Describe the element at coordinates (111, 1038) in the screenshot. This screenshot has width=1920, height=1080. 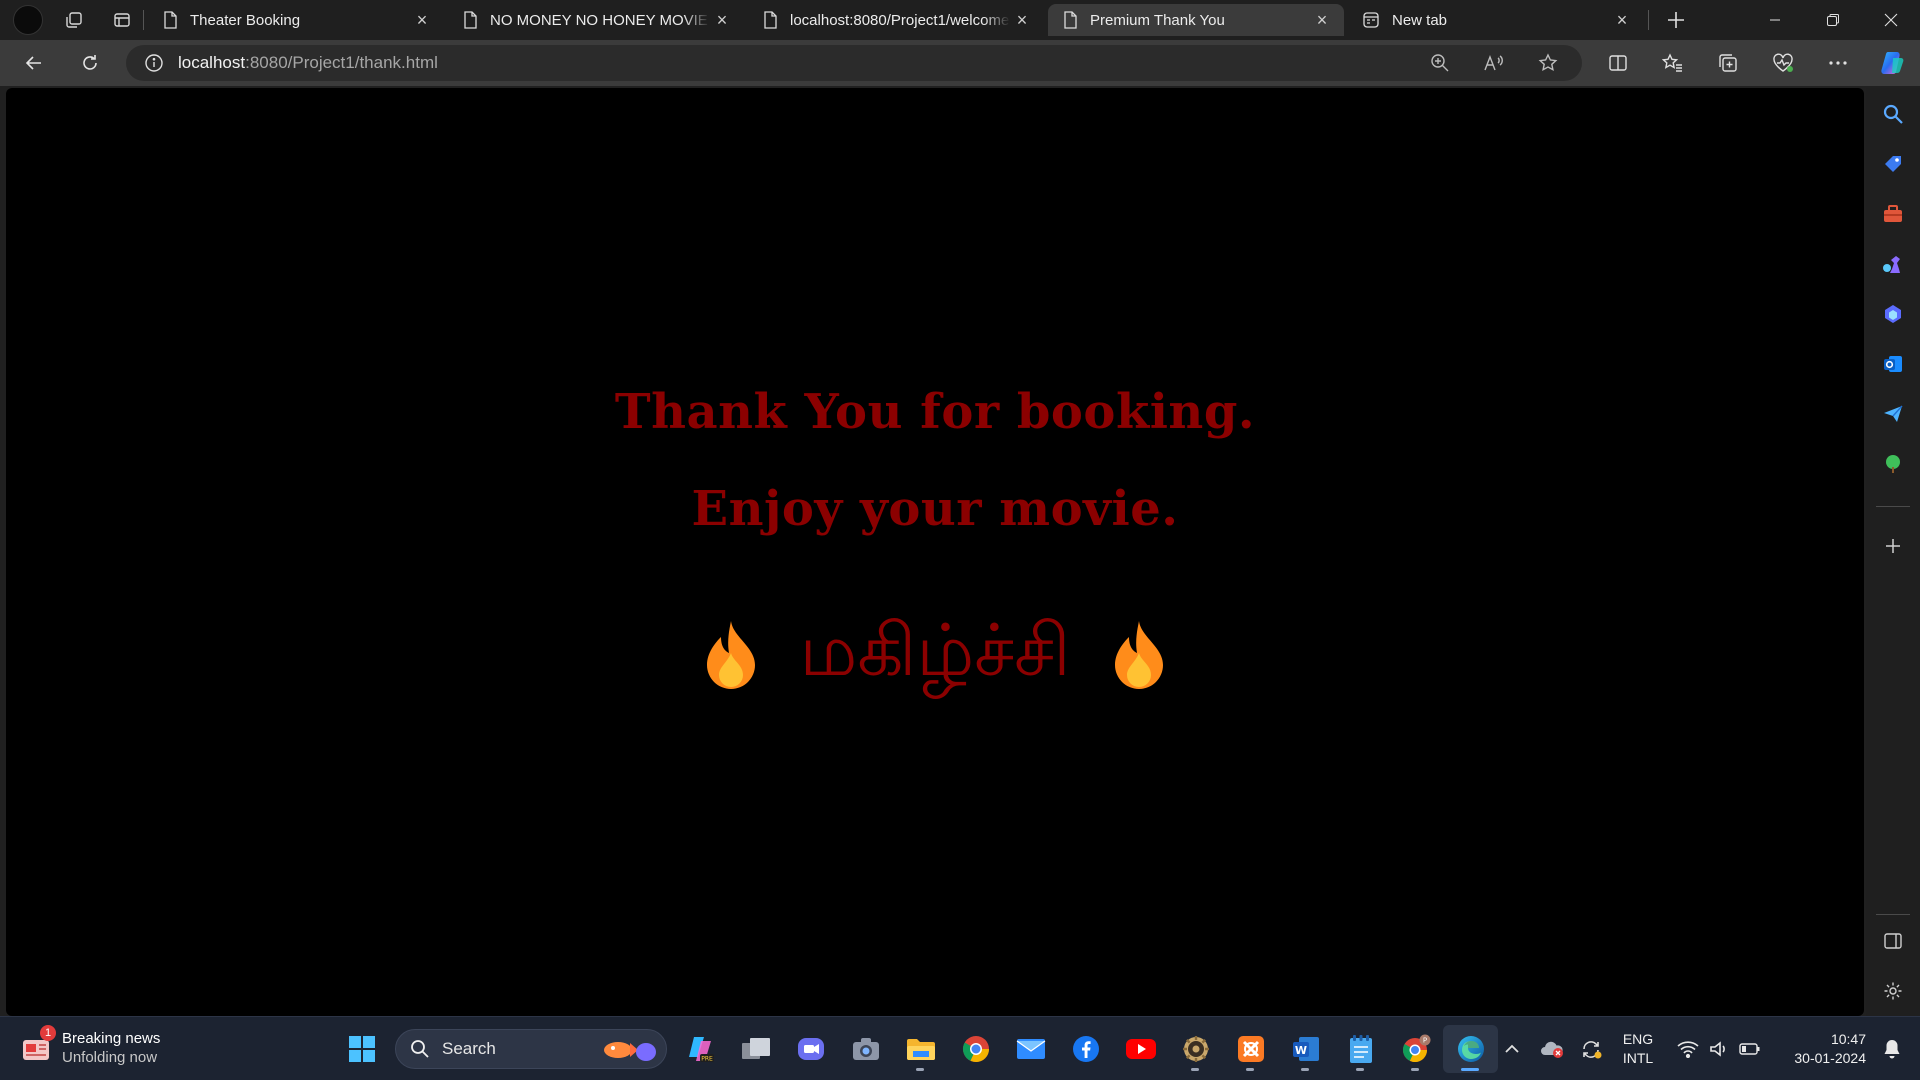
I see `news-title: Breaking news` at that location.